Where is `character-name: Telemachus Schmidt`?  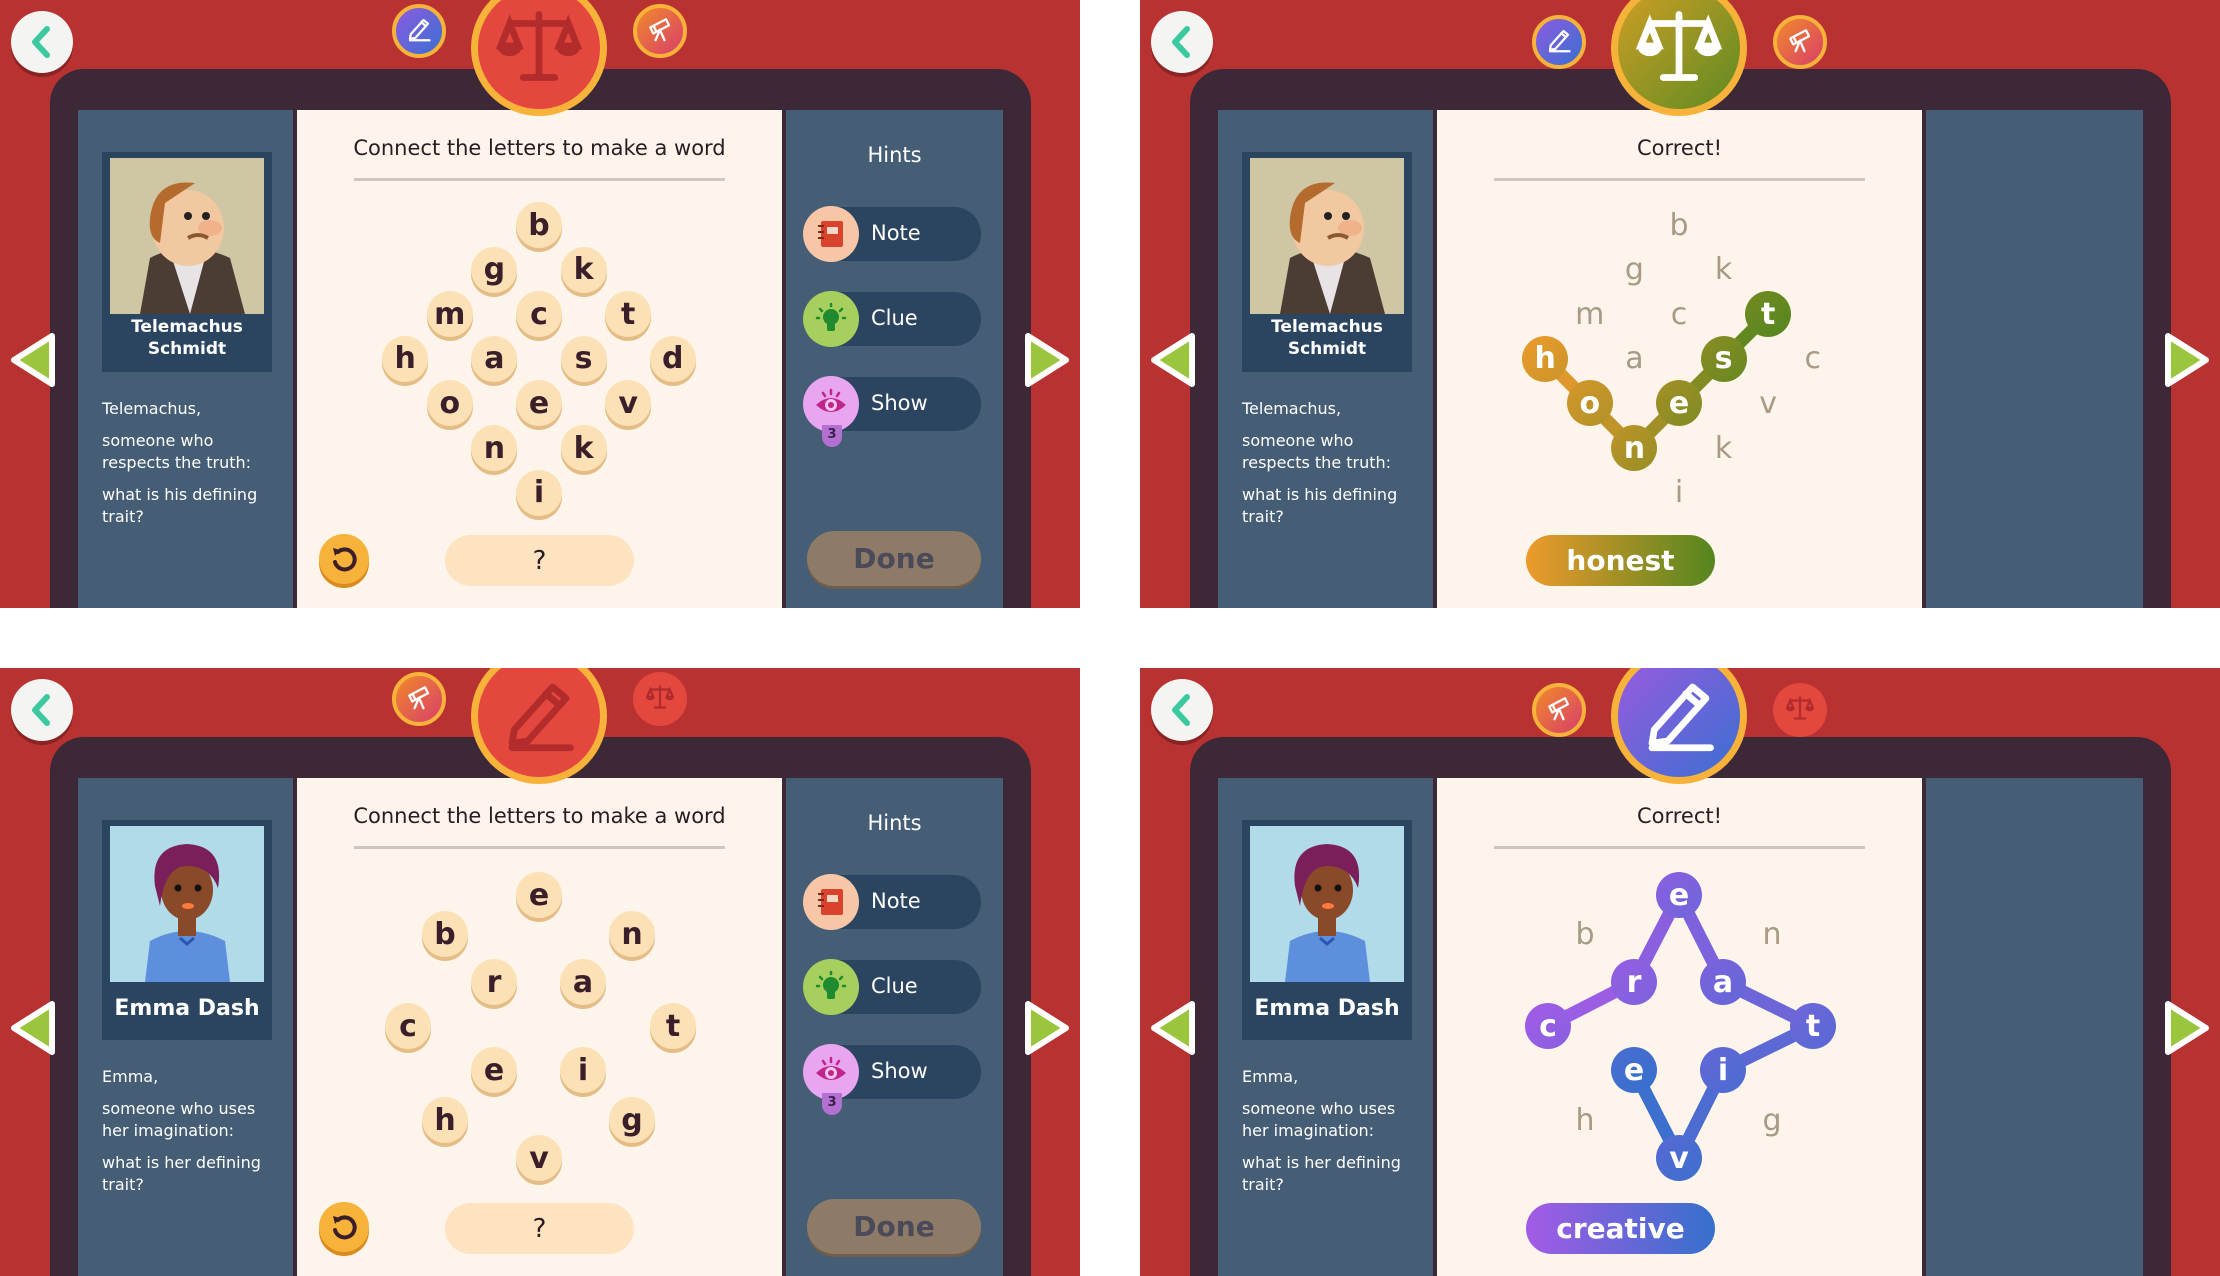
character-name: Telemachus Schmidt is located at coordinates (187, 338).